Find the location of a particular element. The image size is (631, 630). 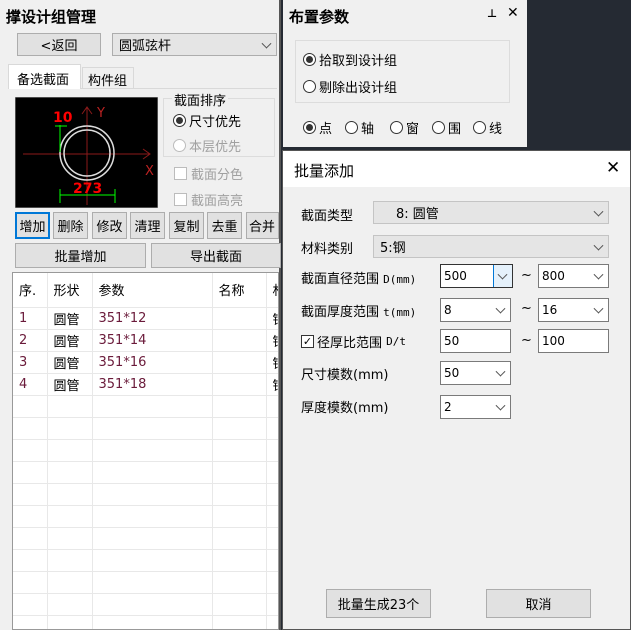

tab-member-groups: 构件组 is located at coordinates (108, 78).